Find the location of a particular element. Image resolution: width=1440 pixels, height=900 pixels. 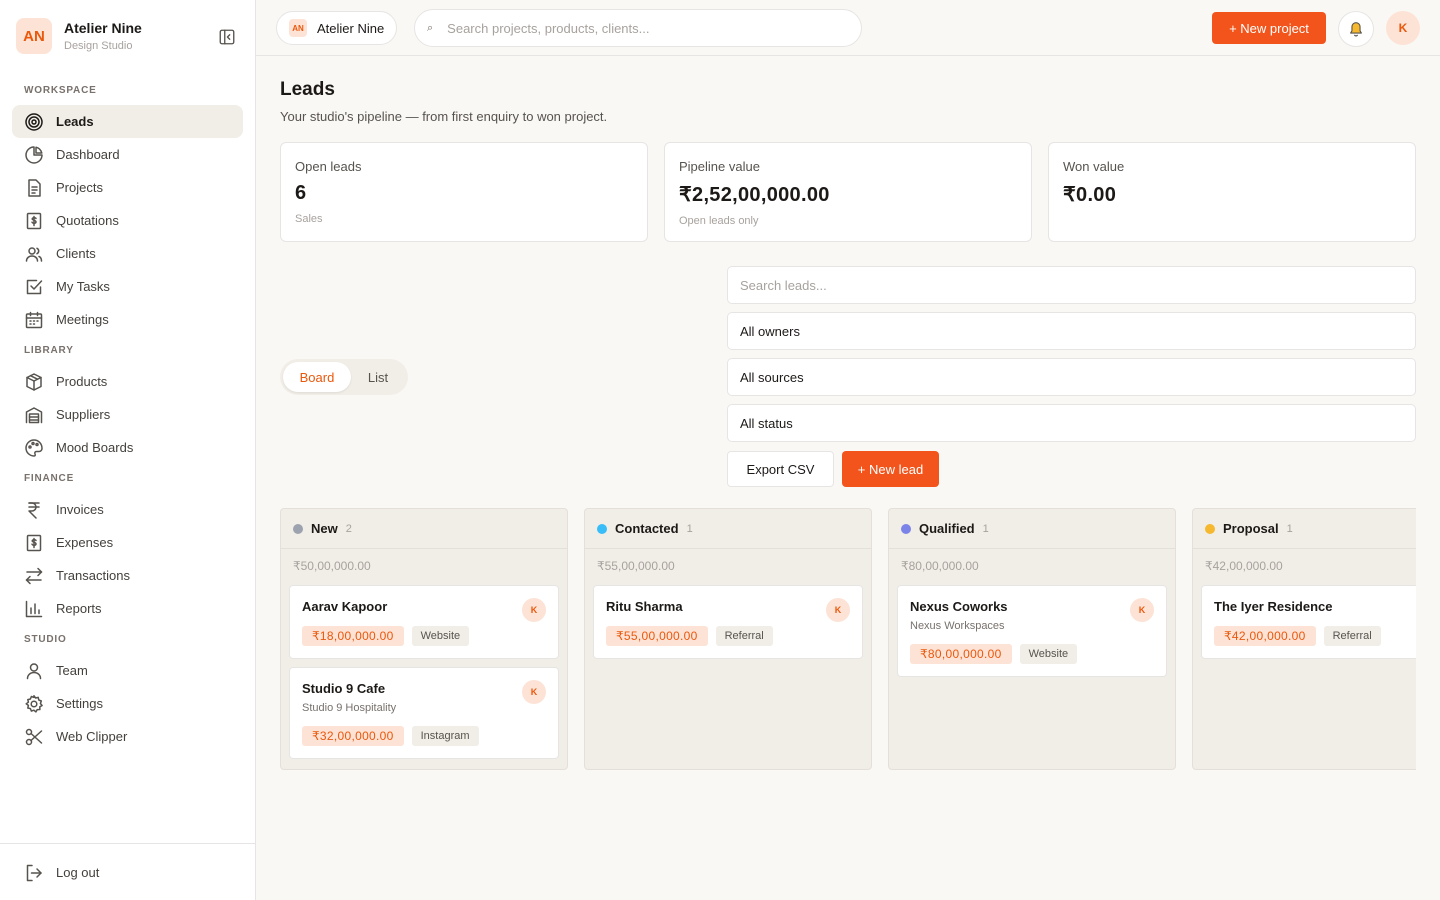

target-icon is located at coordinates (34, 121).